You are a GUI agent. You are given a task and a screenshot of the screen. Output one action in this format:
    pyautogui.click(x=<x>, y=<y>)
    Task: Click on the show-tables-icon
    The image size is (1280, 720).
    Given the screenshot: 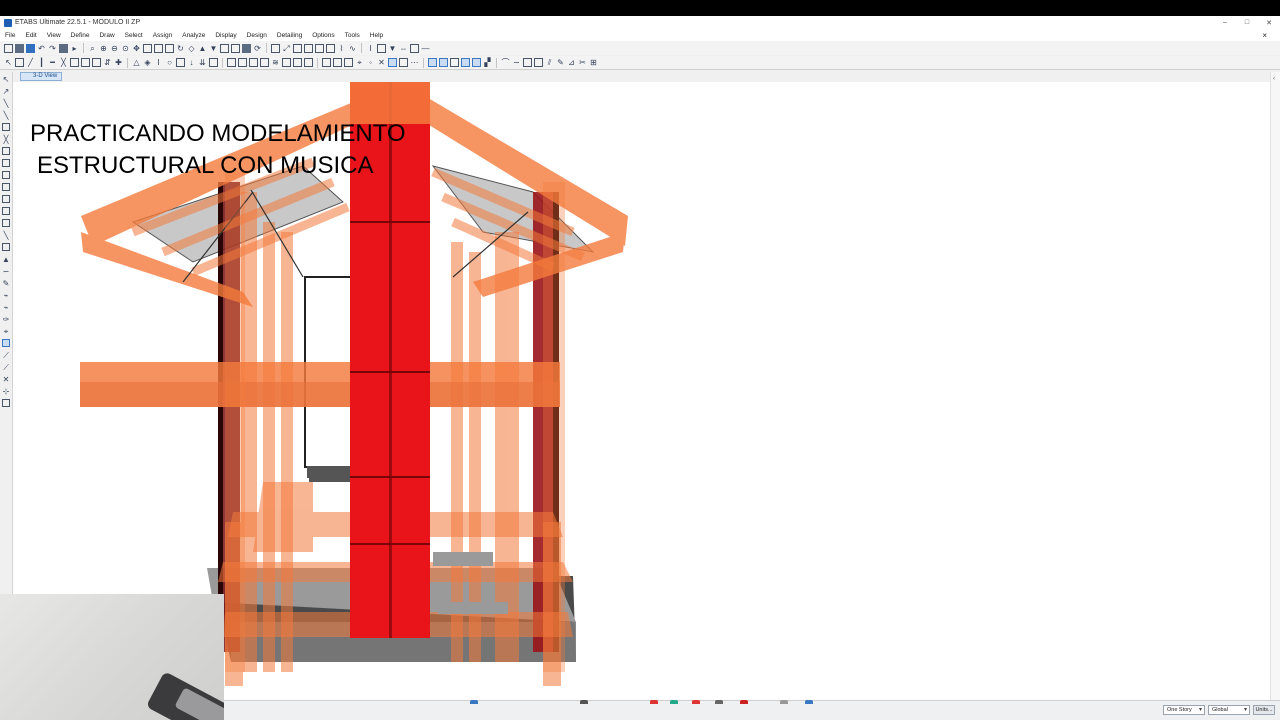 What is the action you would take?
    pyautogui.click(x=231, y=62)
    